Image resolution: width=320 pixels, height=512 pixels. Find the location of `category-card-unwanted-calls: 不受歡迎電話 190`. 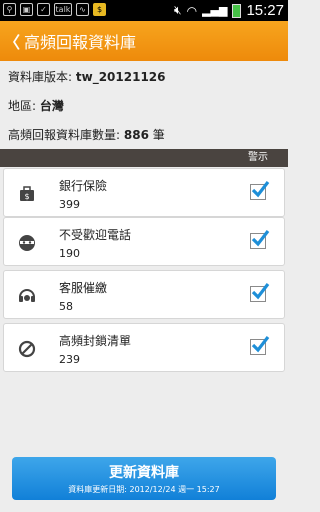

category-card-unwanted-calls: 不受歡迎電話 190 is located at coordinates (144, 241).